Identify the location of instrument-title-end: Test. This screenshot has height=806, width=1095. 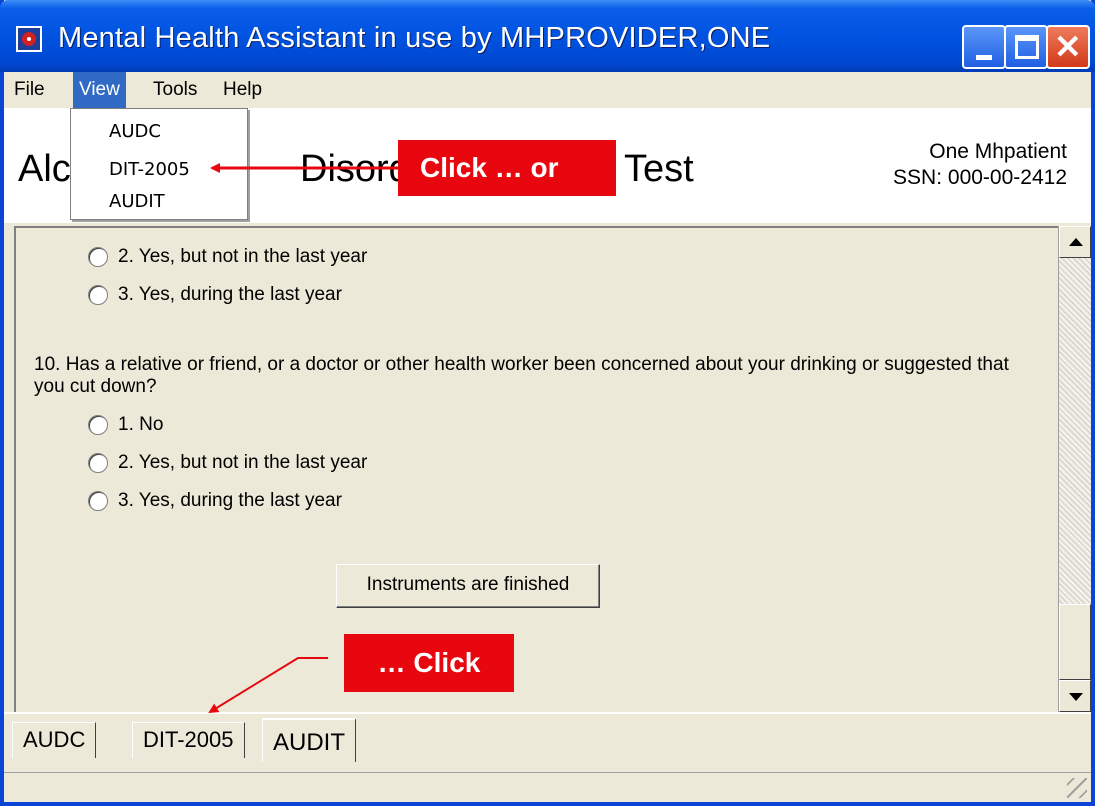
(659, 169).